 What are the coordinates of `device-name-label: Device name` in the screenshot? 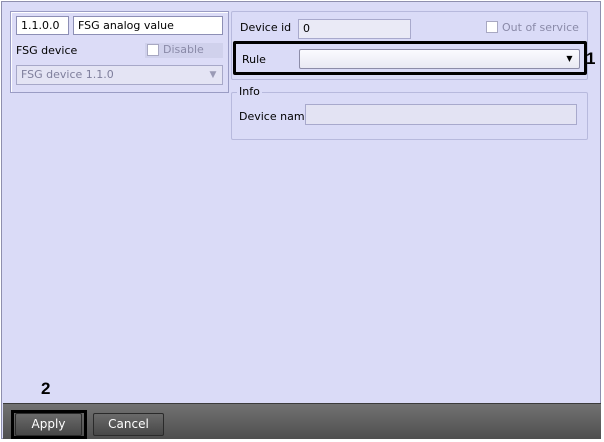 It's located at (275, 116).